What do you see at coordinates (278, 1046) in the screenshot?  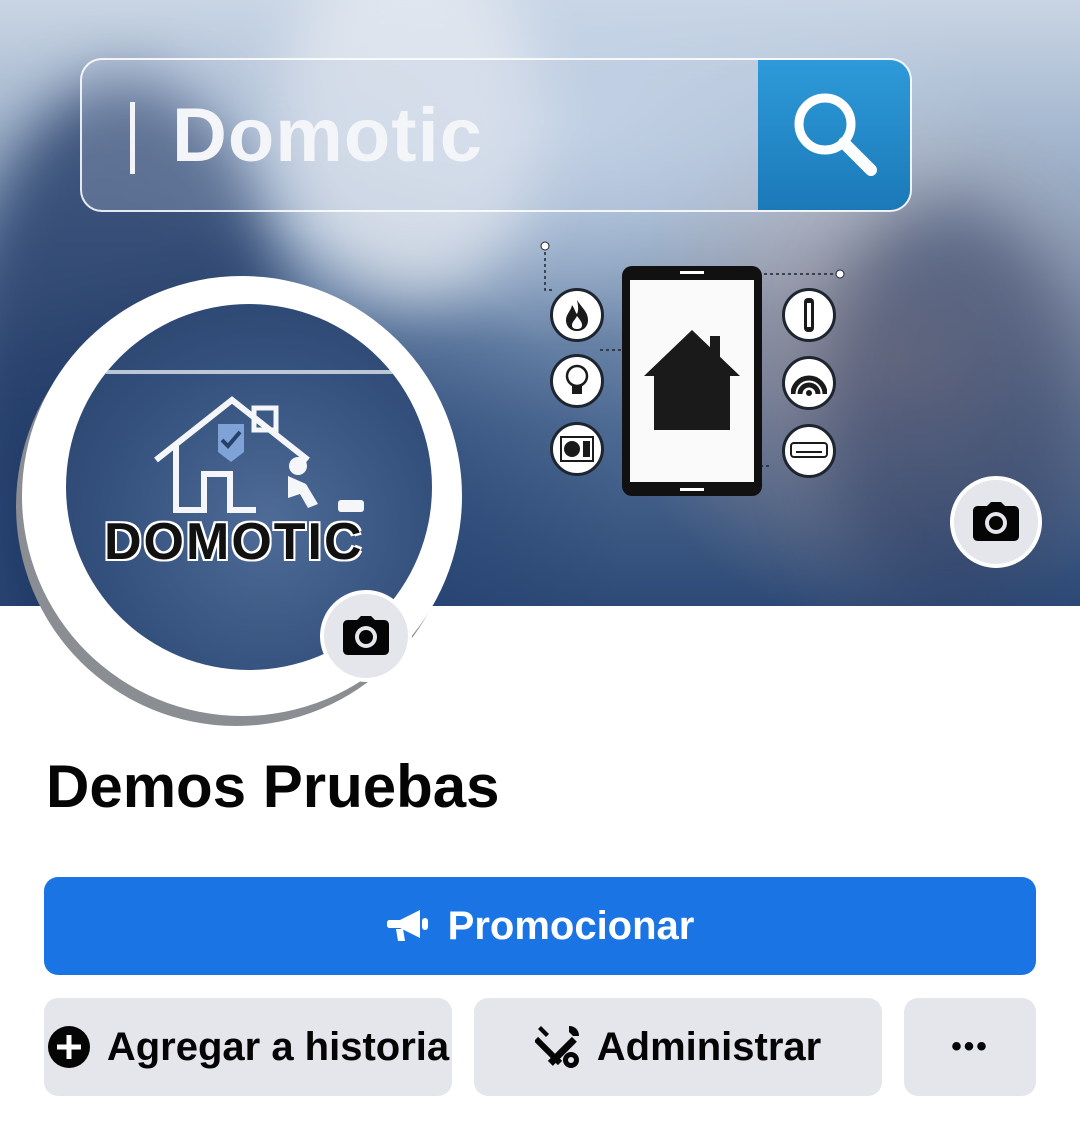 I see `add-to-story-label: Agregar a historia` at bounding box center [278, 1046].